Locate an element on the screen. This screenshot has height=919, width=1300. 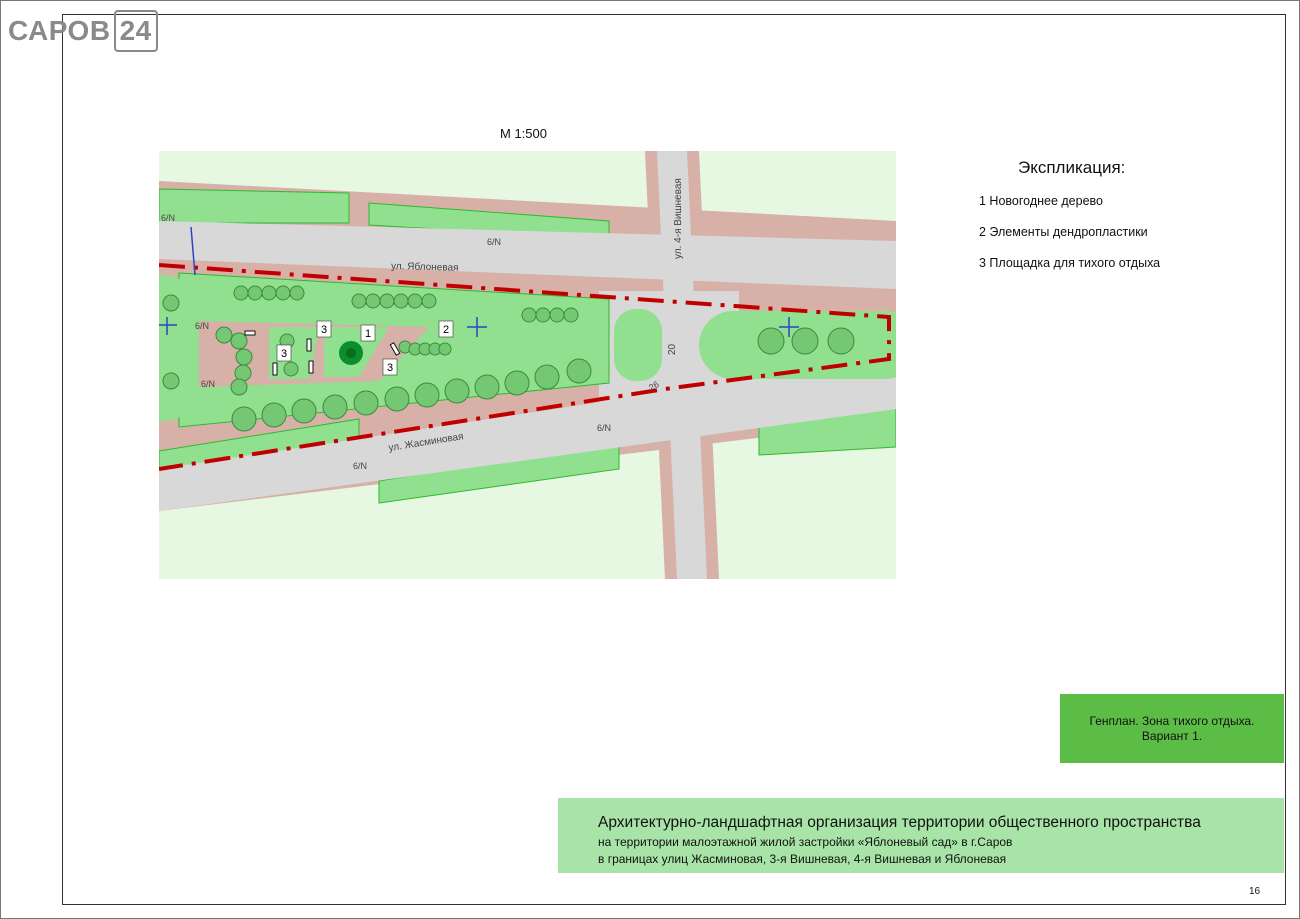
logo-text: САРОВ is located at coordinates (59, 30).